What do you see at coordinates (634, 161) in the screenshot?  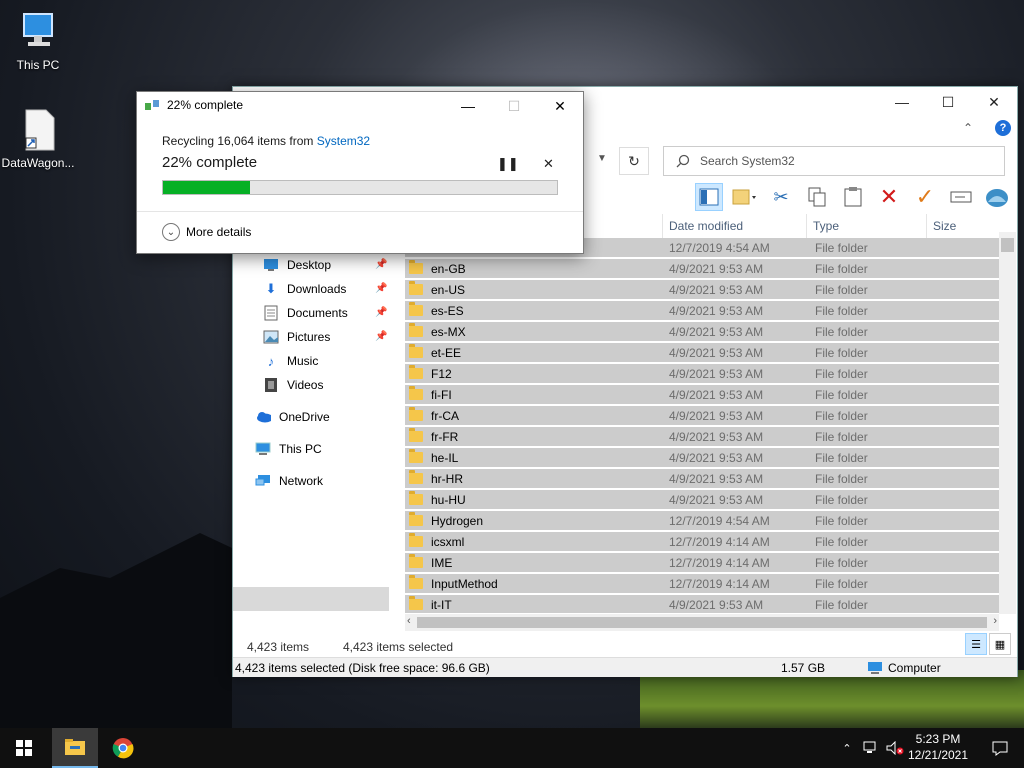 I see `refresh-button: ↻` at bounding box center [634, 161].